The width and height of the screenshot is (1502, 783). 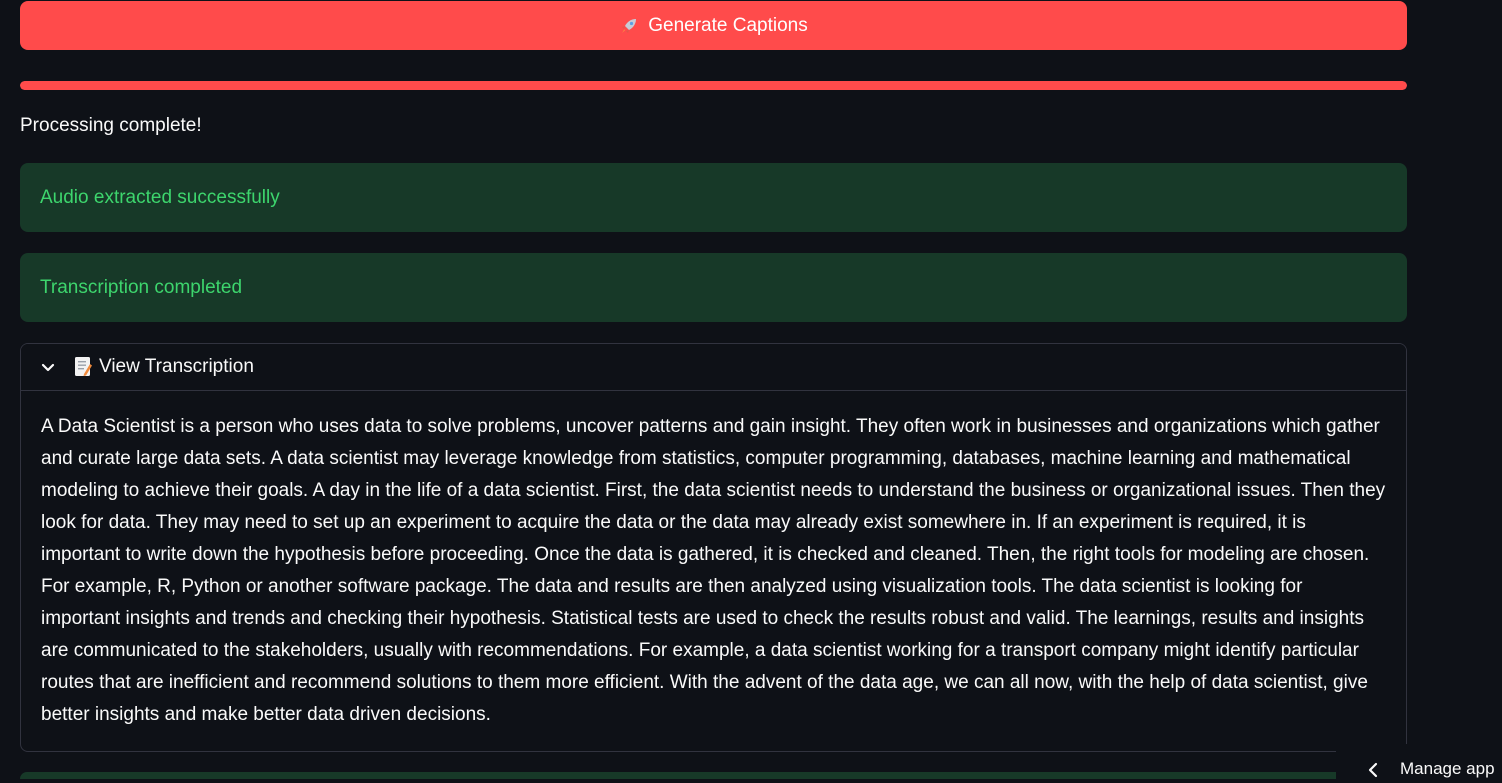 I want to click on next-success-alert, so click(x=678, y=775).